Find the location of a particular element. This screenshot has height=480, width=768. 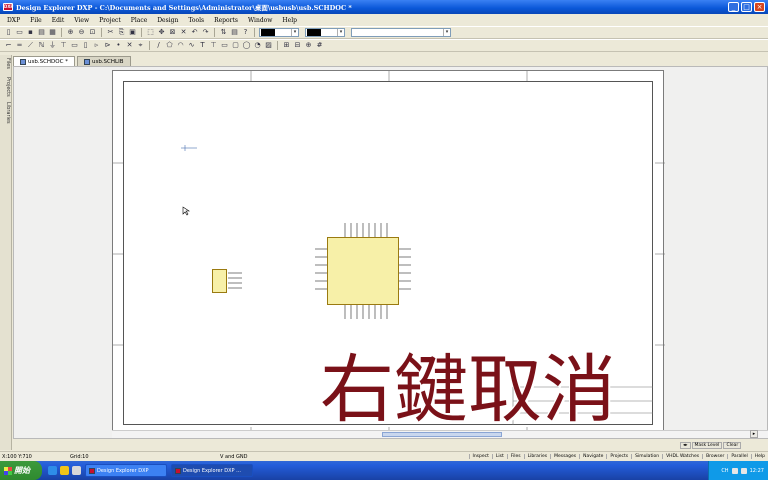

undo-icon: ↶ is located at coordinates (194, 32).